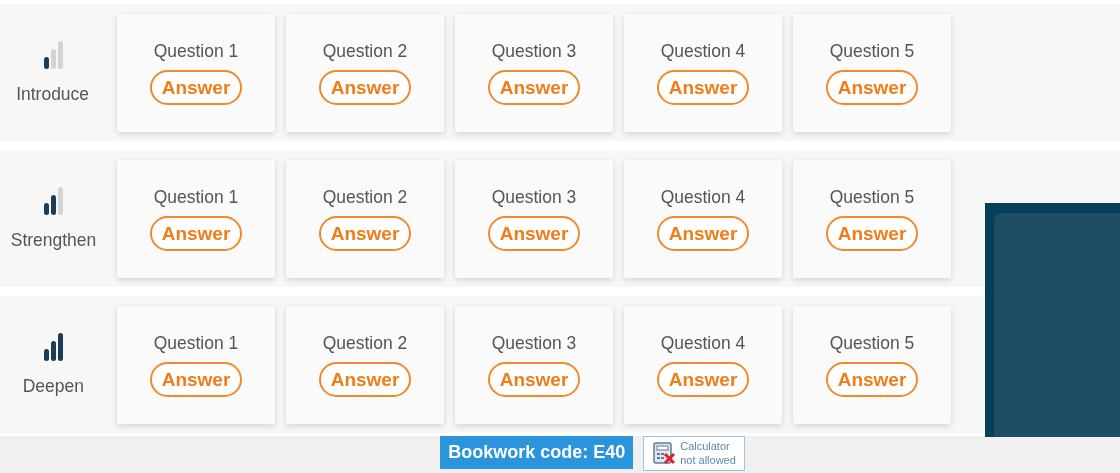 The width and height of the screenshot is (1120, 473). I want to click on level-label: Introduce, so click(53, 93).